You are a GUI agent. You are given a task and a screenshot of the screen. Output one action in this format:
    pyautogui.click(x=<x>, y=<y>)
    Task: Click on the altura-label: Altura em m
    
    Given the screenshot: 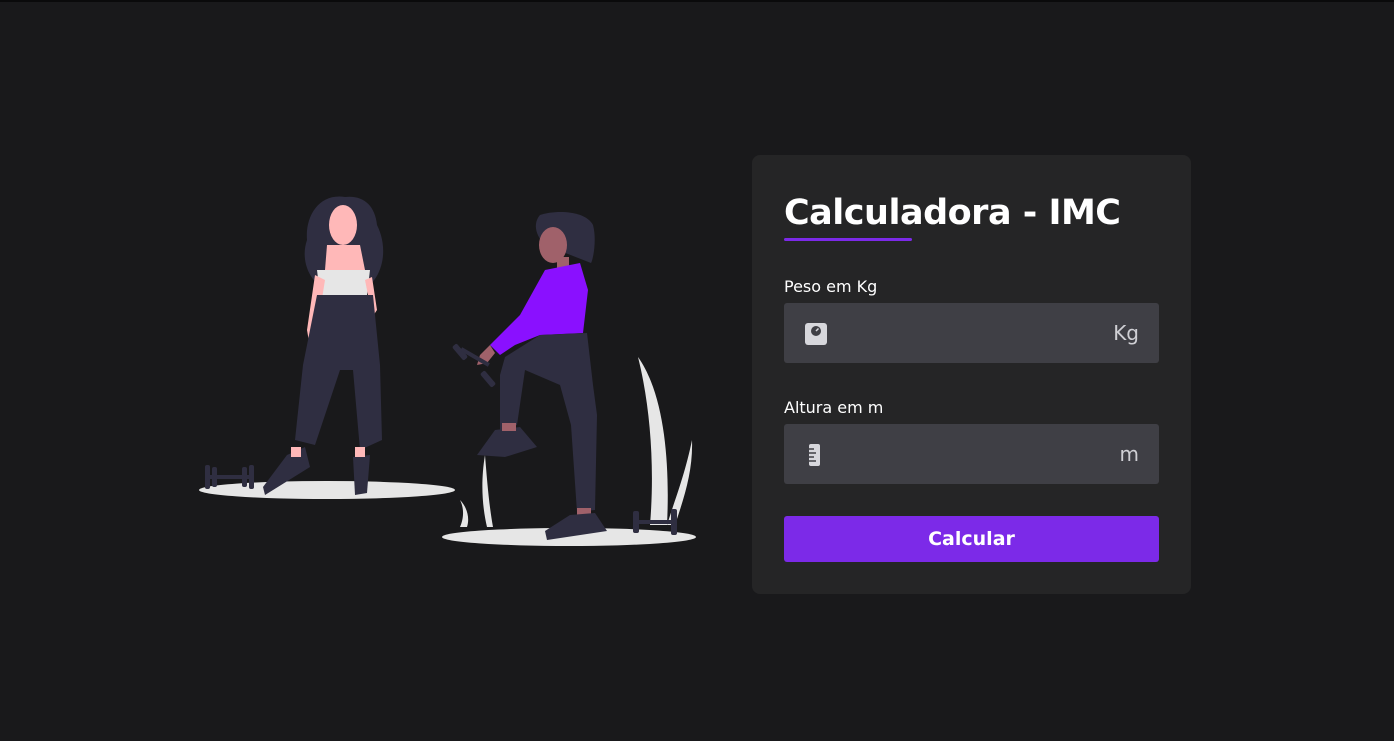 What is the action you would take?
    pyautogui.click(x=834, y=407)
    